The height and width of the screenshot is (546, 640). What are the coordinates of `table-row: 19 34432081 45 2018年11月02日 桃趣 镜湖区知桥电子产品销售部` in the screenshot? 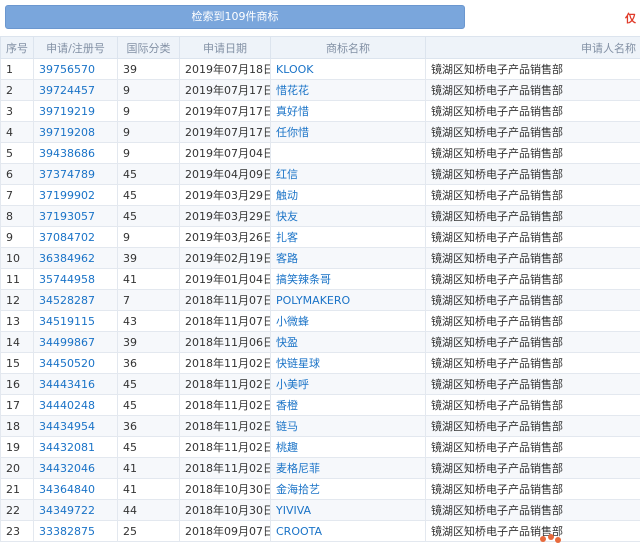 It's located at (320, 447).